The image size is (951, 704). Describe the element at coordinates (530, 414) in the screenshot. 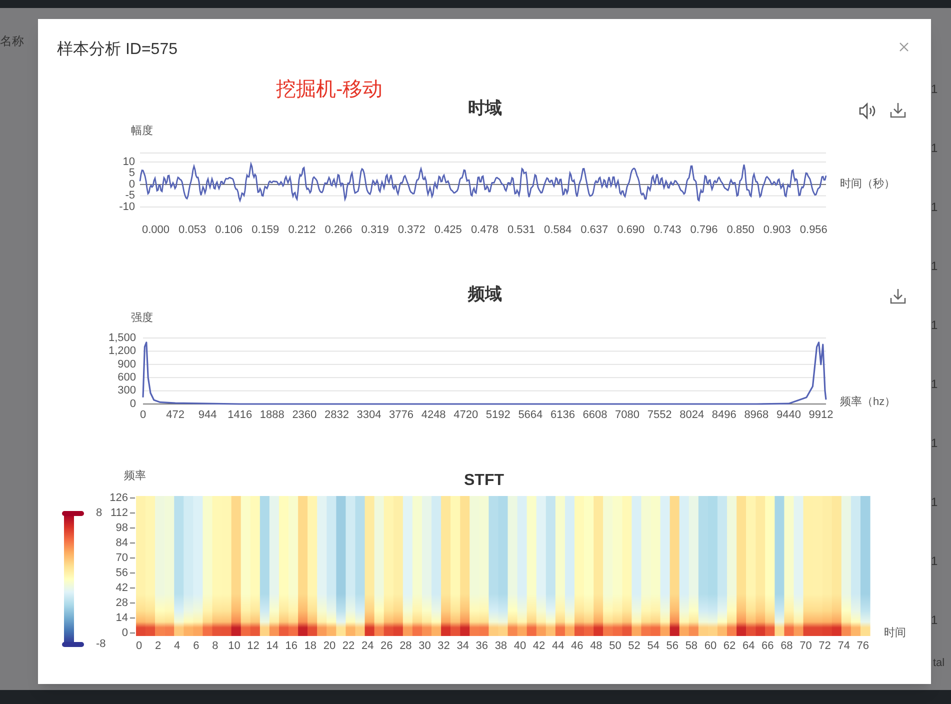

I see `tick-label: 5664` at that location.